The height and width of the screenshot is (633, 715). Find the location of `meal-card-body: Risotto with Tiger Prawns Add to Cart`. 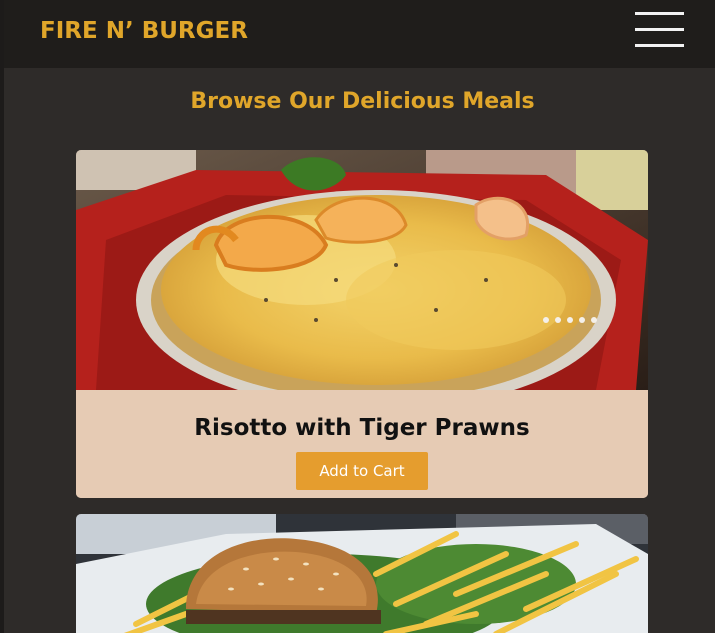

meal-card-body: Risotto with Tiger Prawns Add to Cart is located at coordinates (362, 444).